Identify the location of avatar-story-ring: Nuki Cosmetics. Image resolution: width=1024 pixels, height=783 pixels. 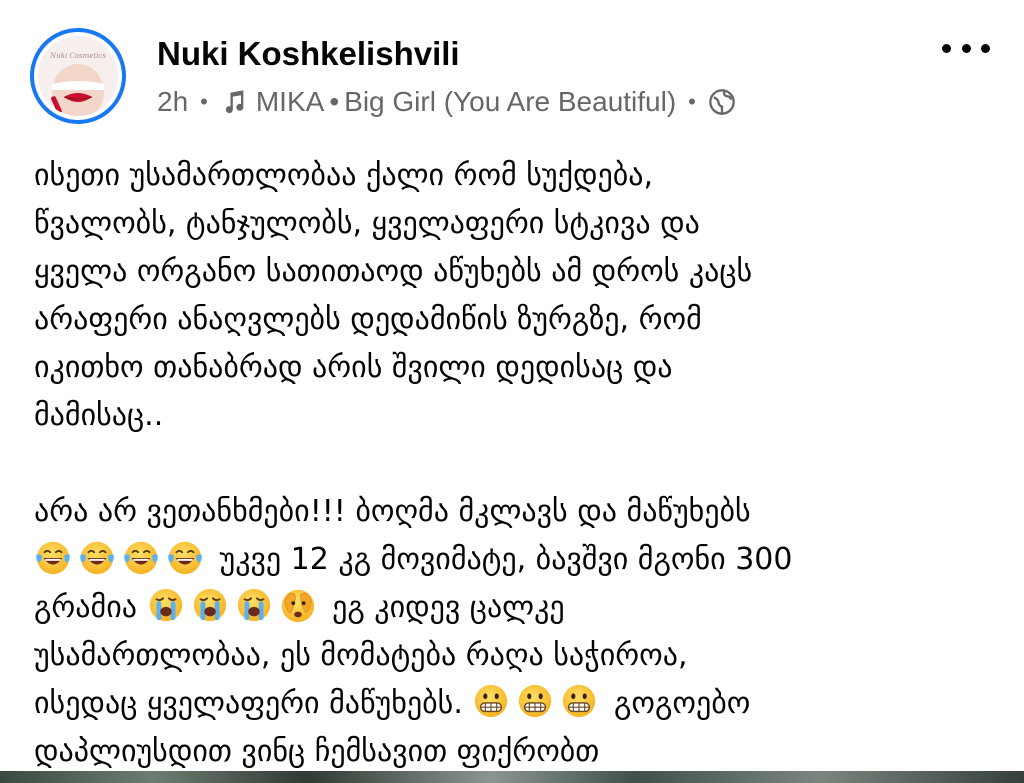
(78, 76).